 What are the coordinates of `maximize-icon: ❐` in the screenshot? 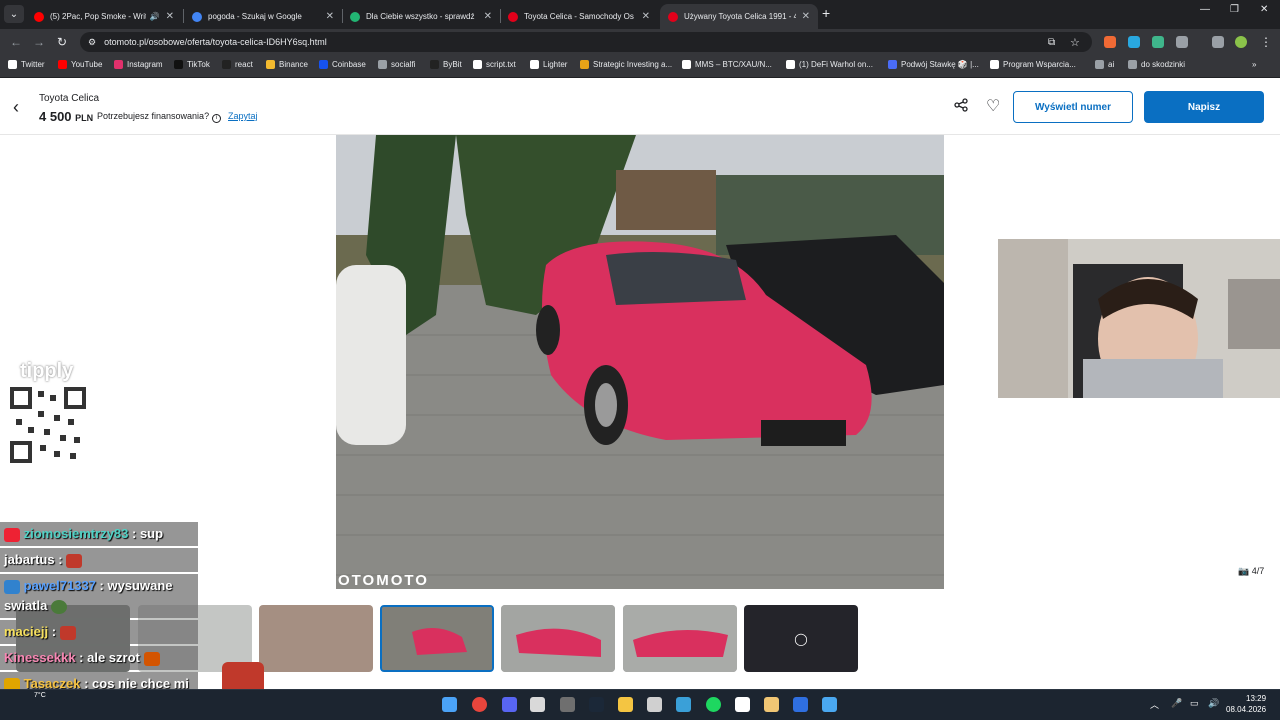 It's located at (1234, 9).